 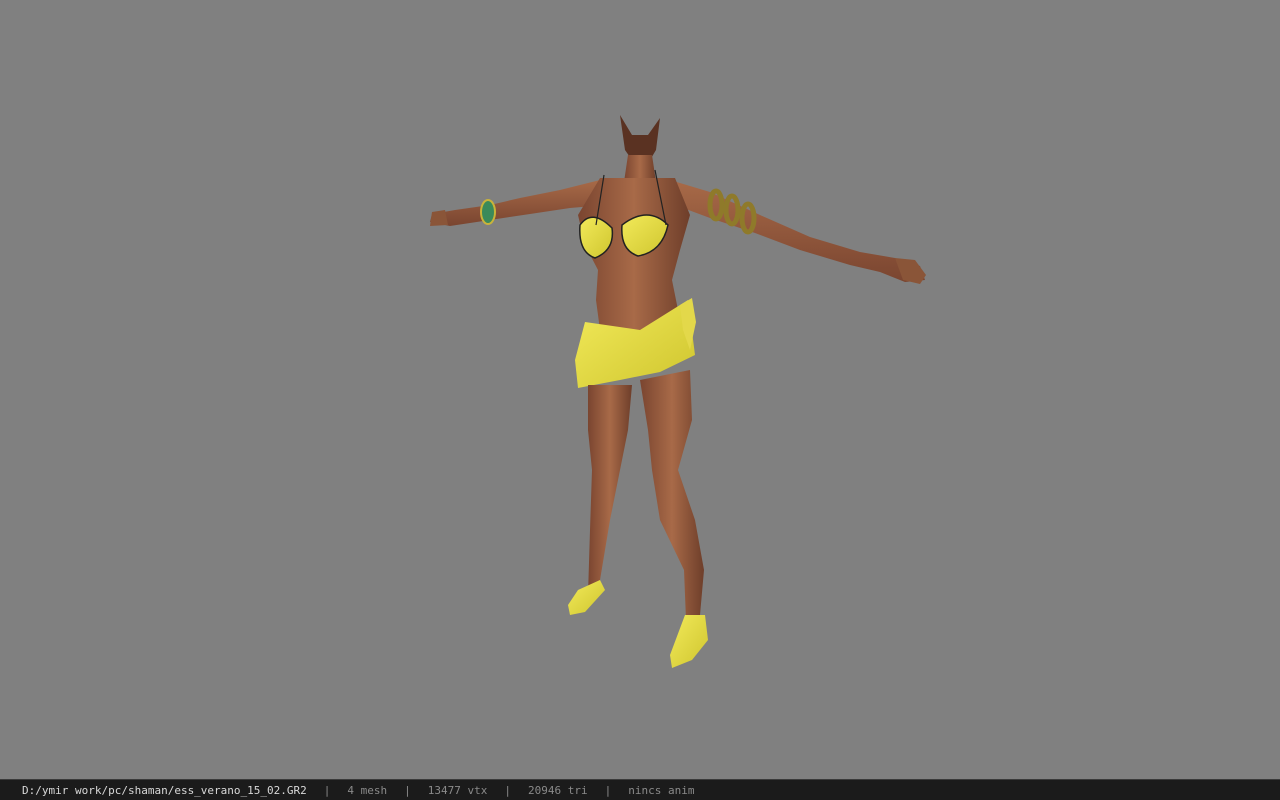 I want to click on anim-status: nincs anim, so click(x=661, y=790).